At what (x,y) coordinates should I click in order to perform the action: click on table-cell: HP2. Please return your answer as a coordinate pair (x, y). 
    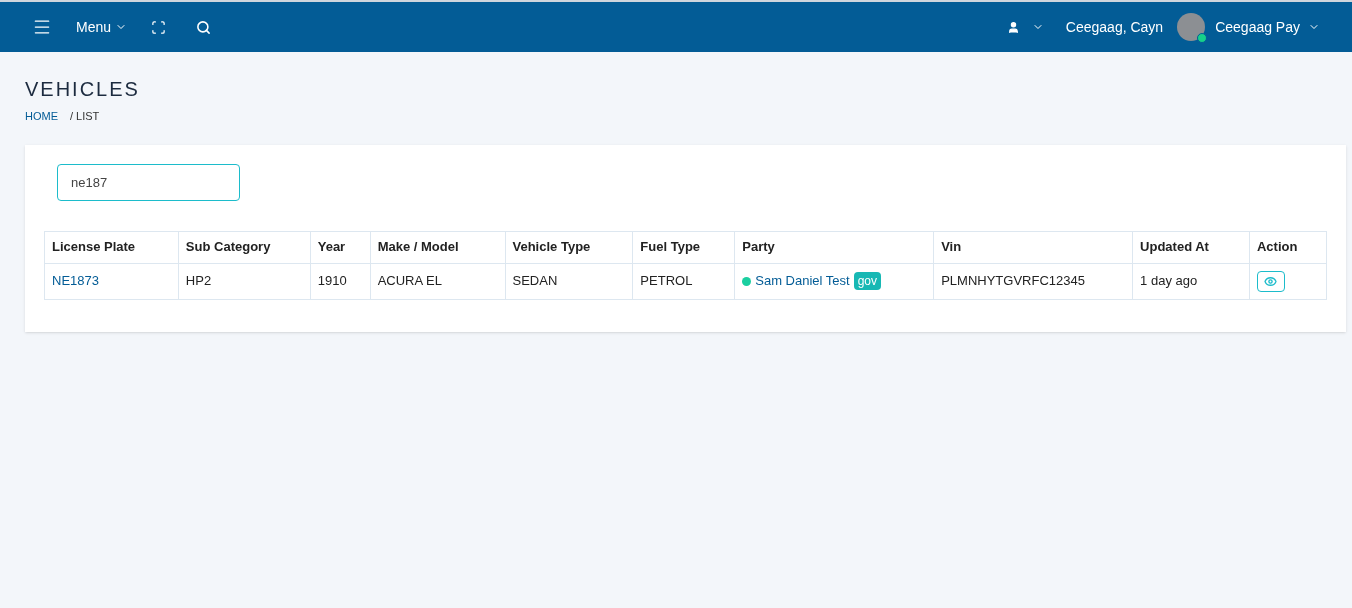
    Looking at the image, I should click on (244, 281).